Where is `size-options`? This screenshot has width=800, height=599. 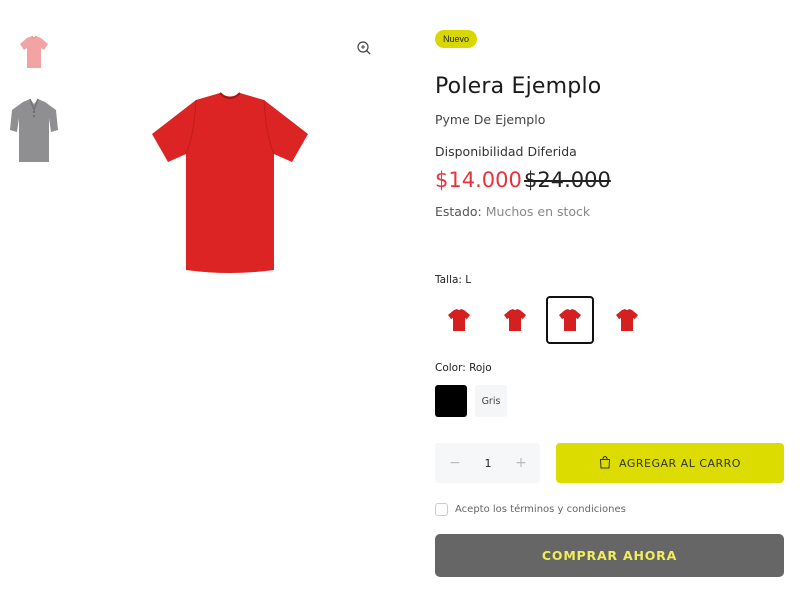
size-options is located at coordinates (555, 320).